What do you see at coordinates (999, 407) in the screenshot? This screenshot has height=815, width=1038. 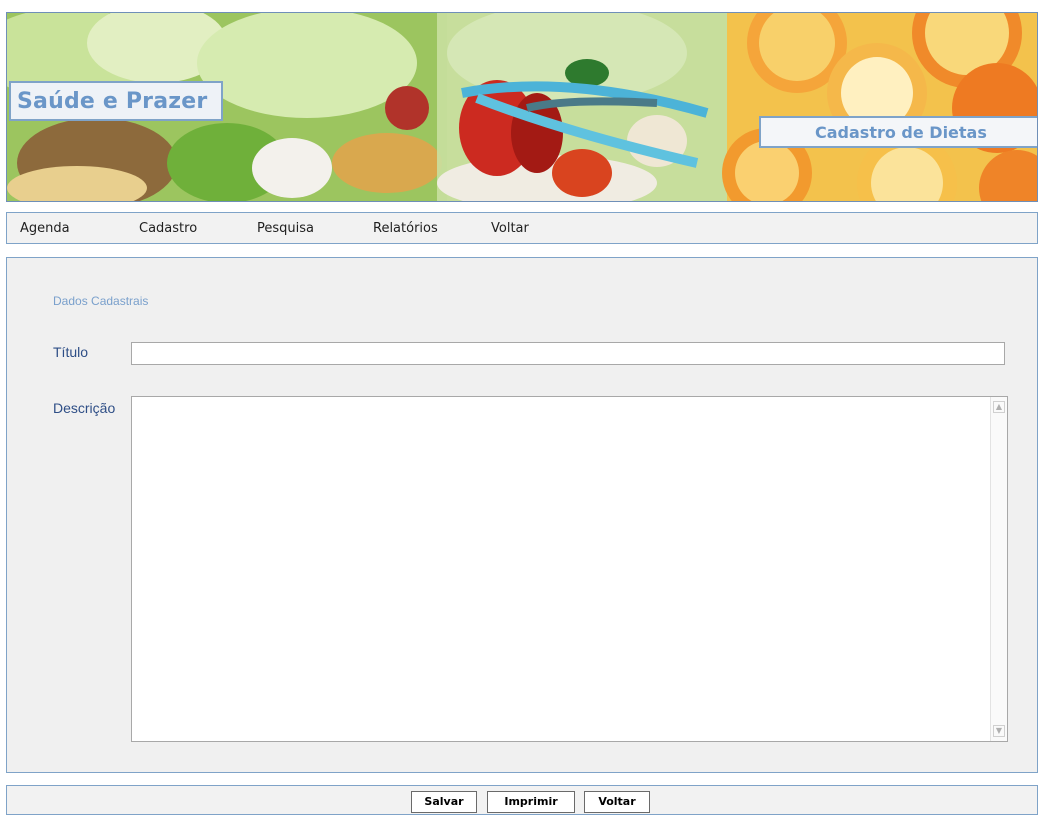 I see `scroll-up-arrow-icon: ▲` at bounding box center [999, 407].